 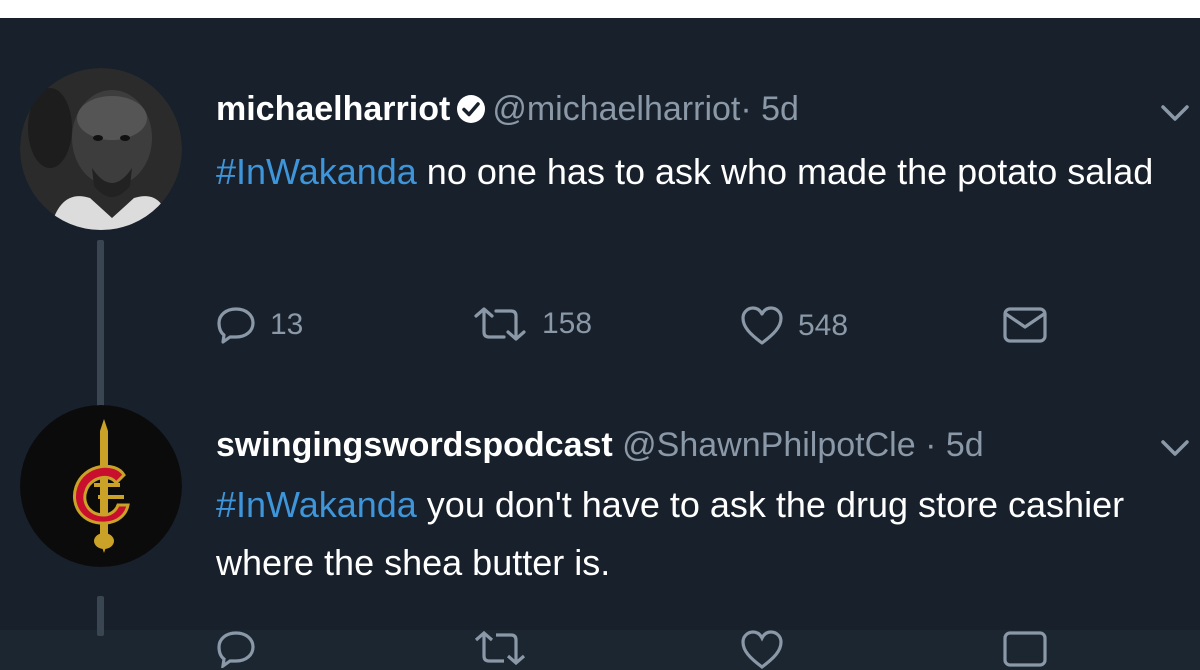 I want to click on display-name: swingingswordspodcast, so click(x=414, y=445).